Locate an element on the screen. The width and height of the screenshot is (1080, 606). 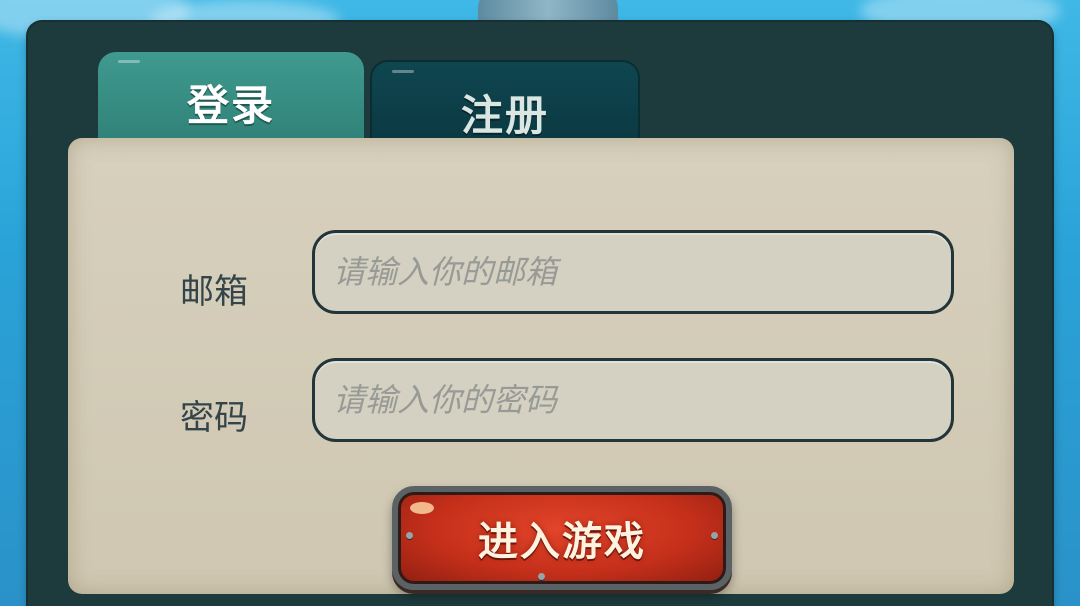
enter-game-button: 进入游戏 is located at coordinates (562, 538).